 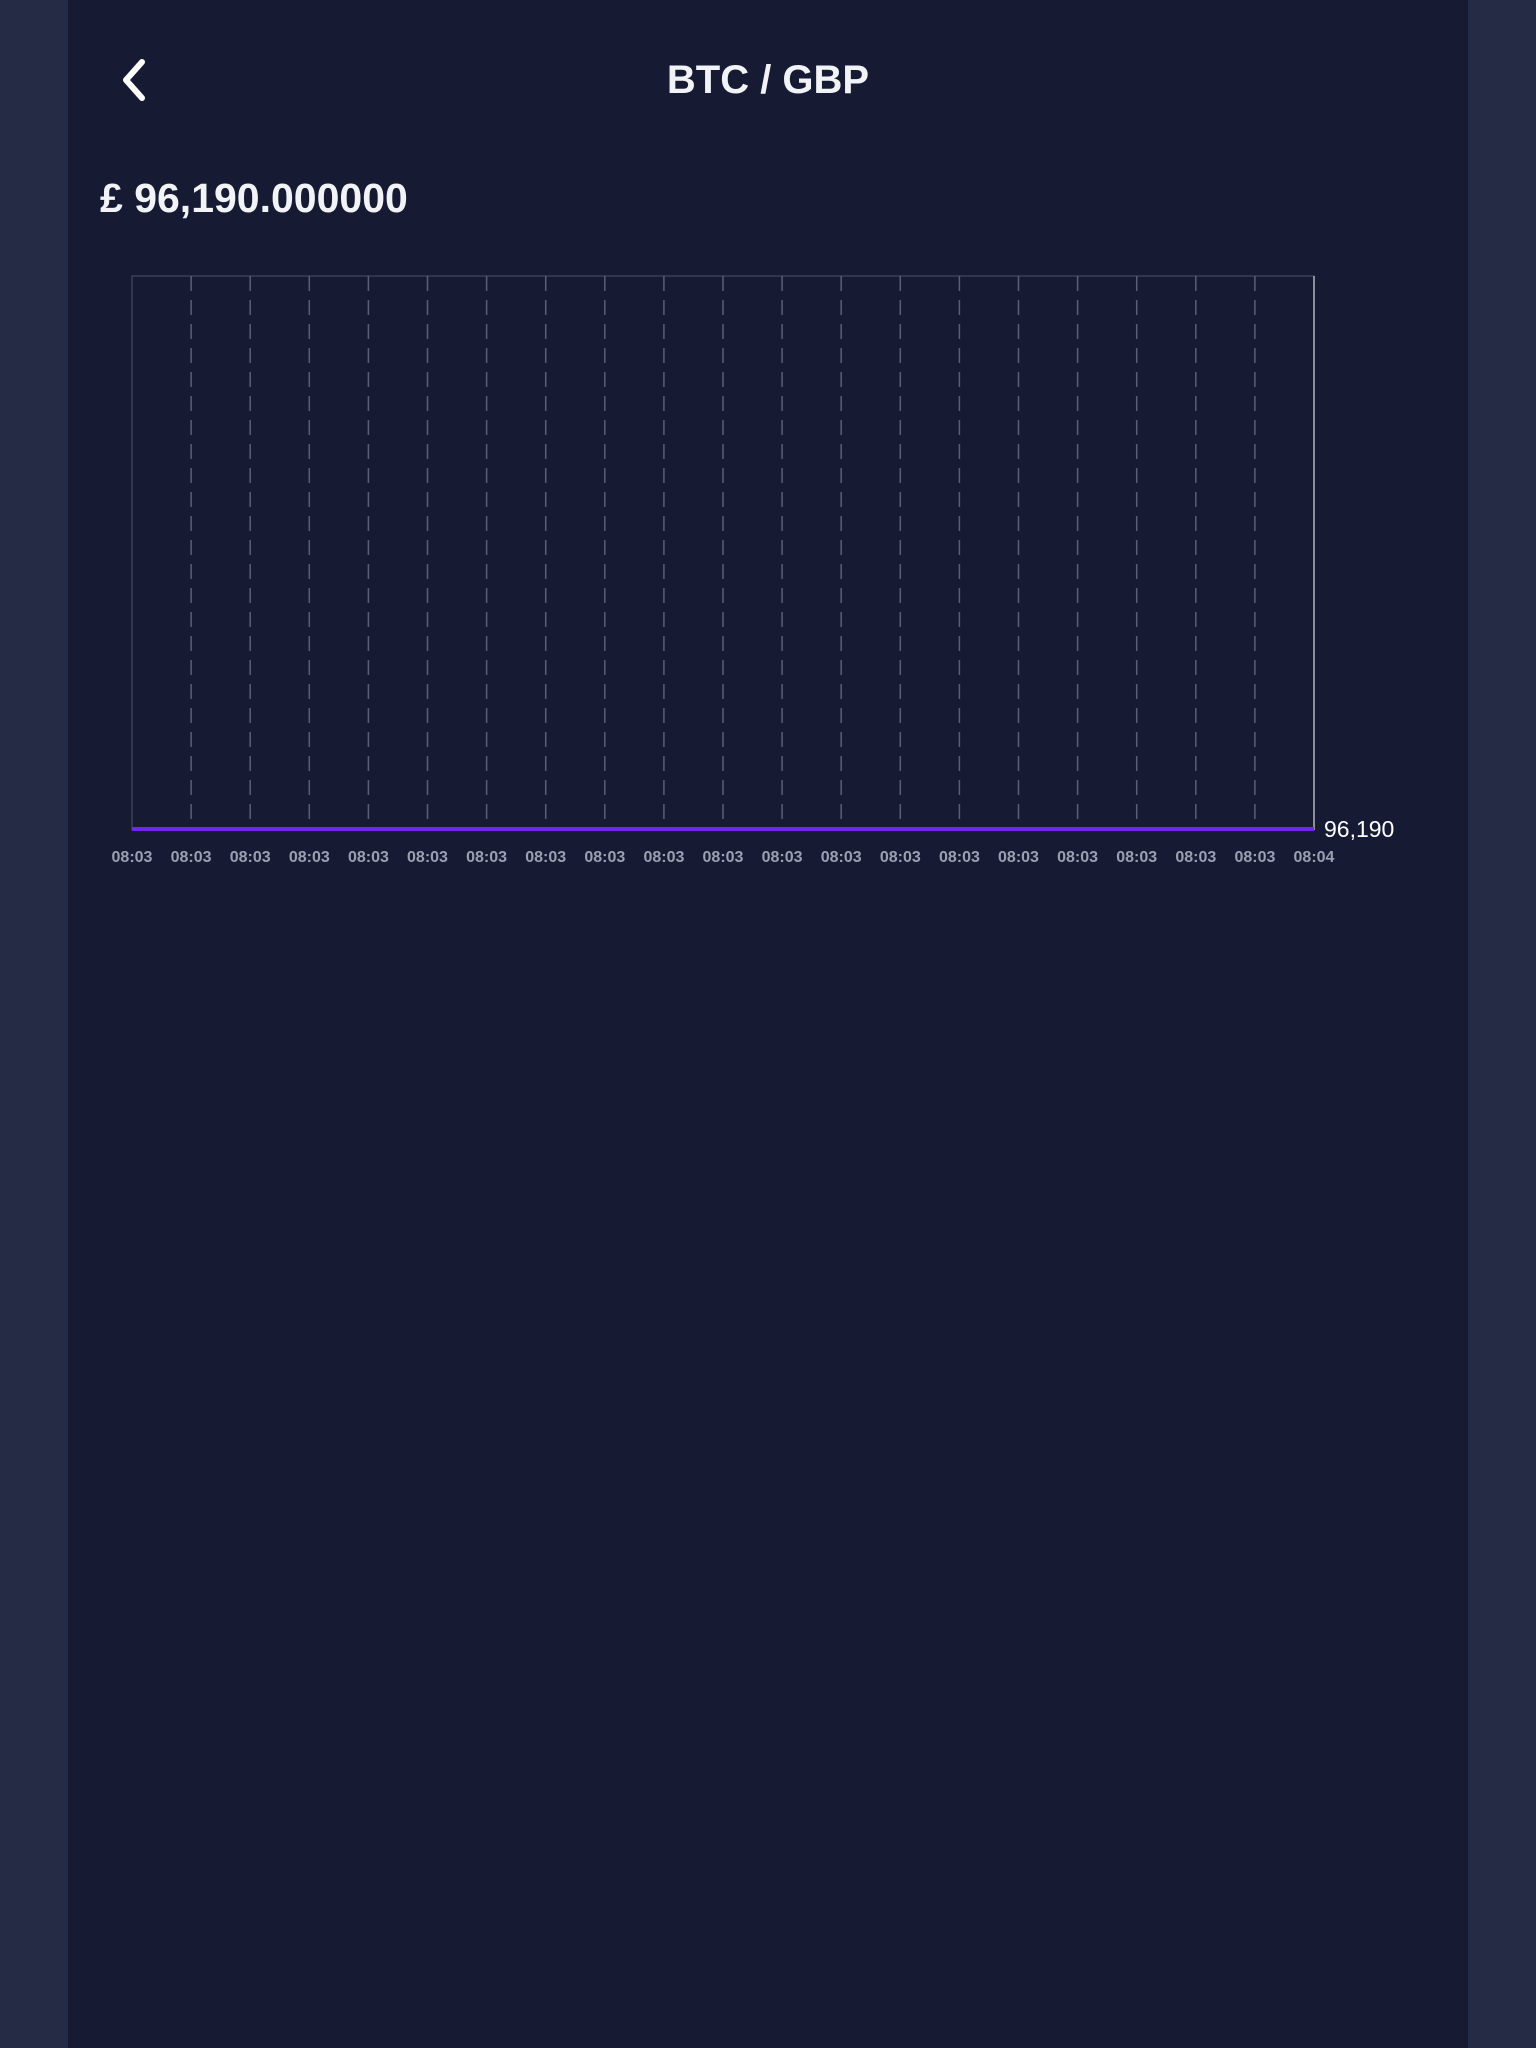 I want to click on y-tick-label: 96,190, so click(x=1359, y=829).